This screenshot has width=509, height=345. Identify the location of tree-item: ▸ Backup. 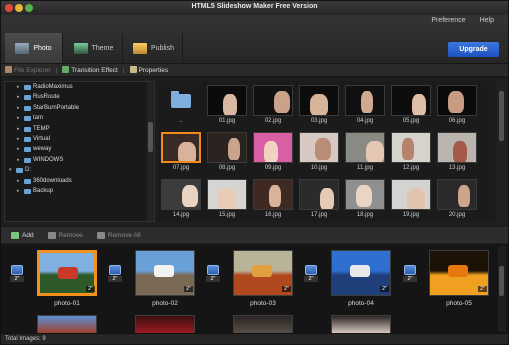
(79, 191).